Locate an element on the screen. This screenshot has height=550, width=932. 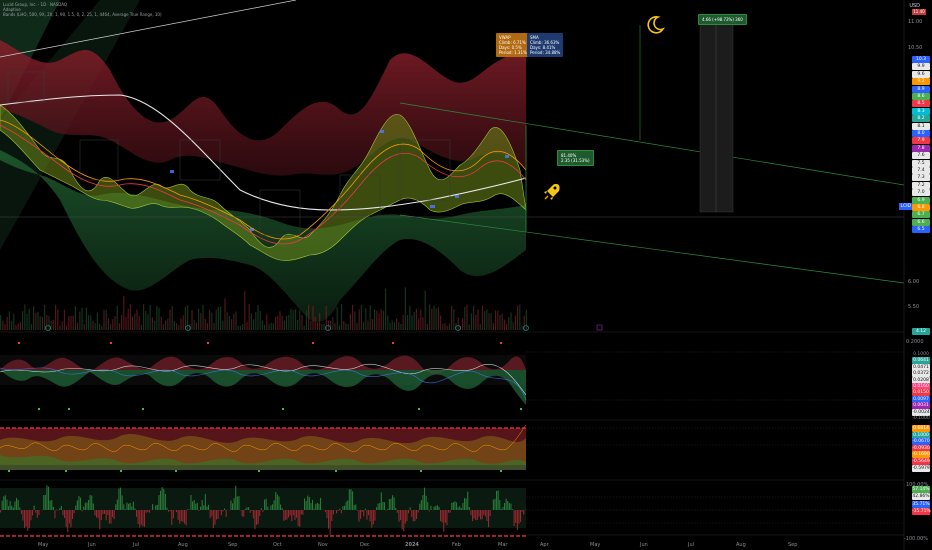
osc-pill-5: -0.5649 is located at coordinates (921, 461).